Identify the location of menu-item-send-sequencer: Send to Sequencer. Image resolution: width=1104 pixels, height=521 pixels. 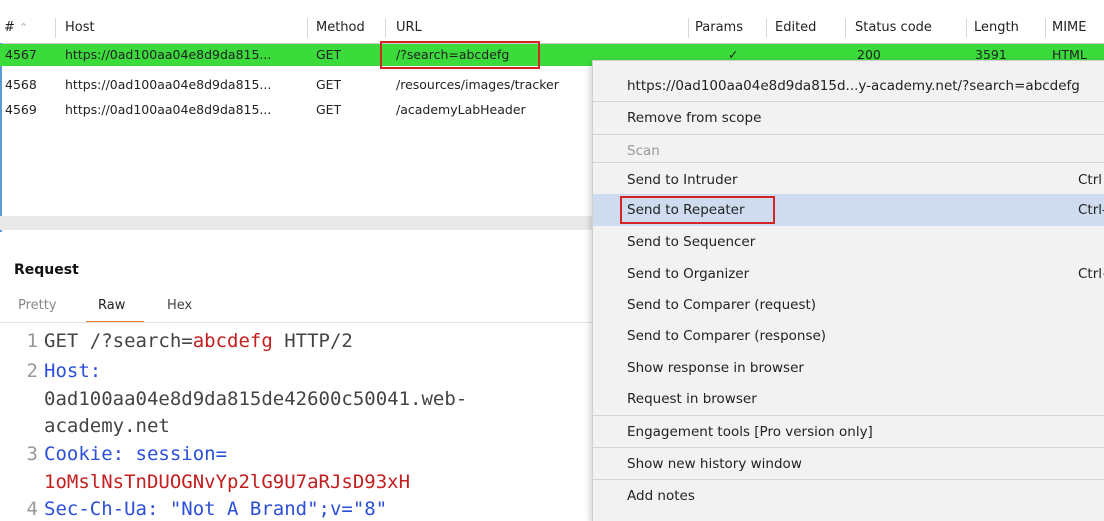
(848, 242).